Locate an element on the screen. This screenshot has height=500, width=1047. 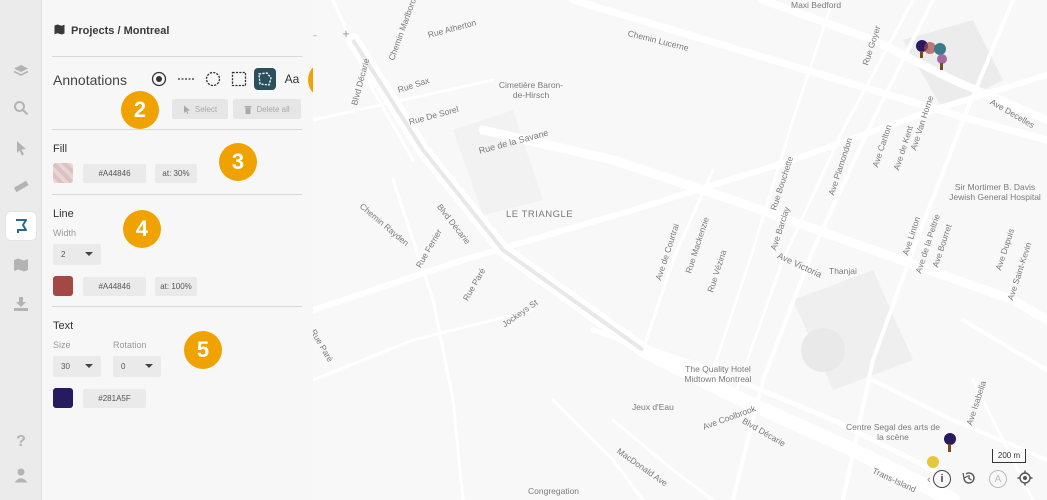
delete-all-label: Delete all is located at coordinates (273, 109).